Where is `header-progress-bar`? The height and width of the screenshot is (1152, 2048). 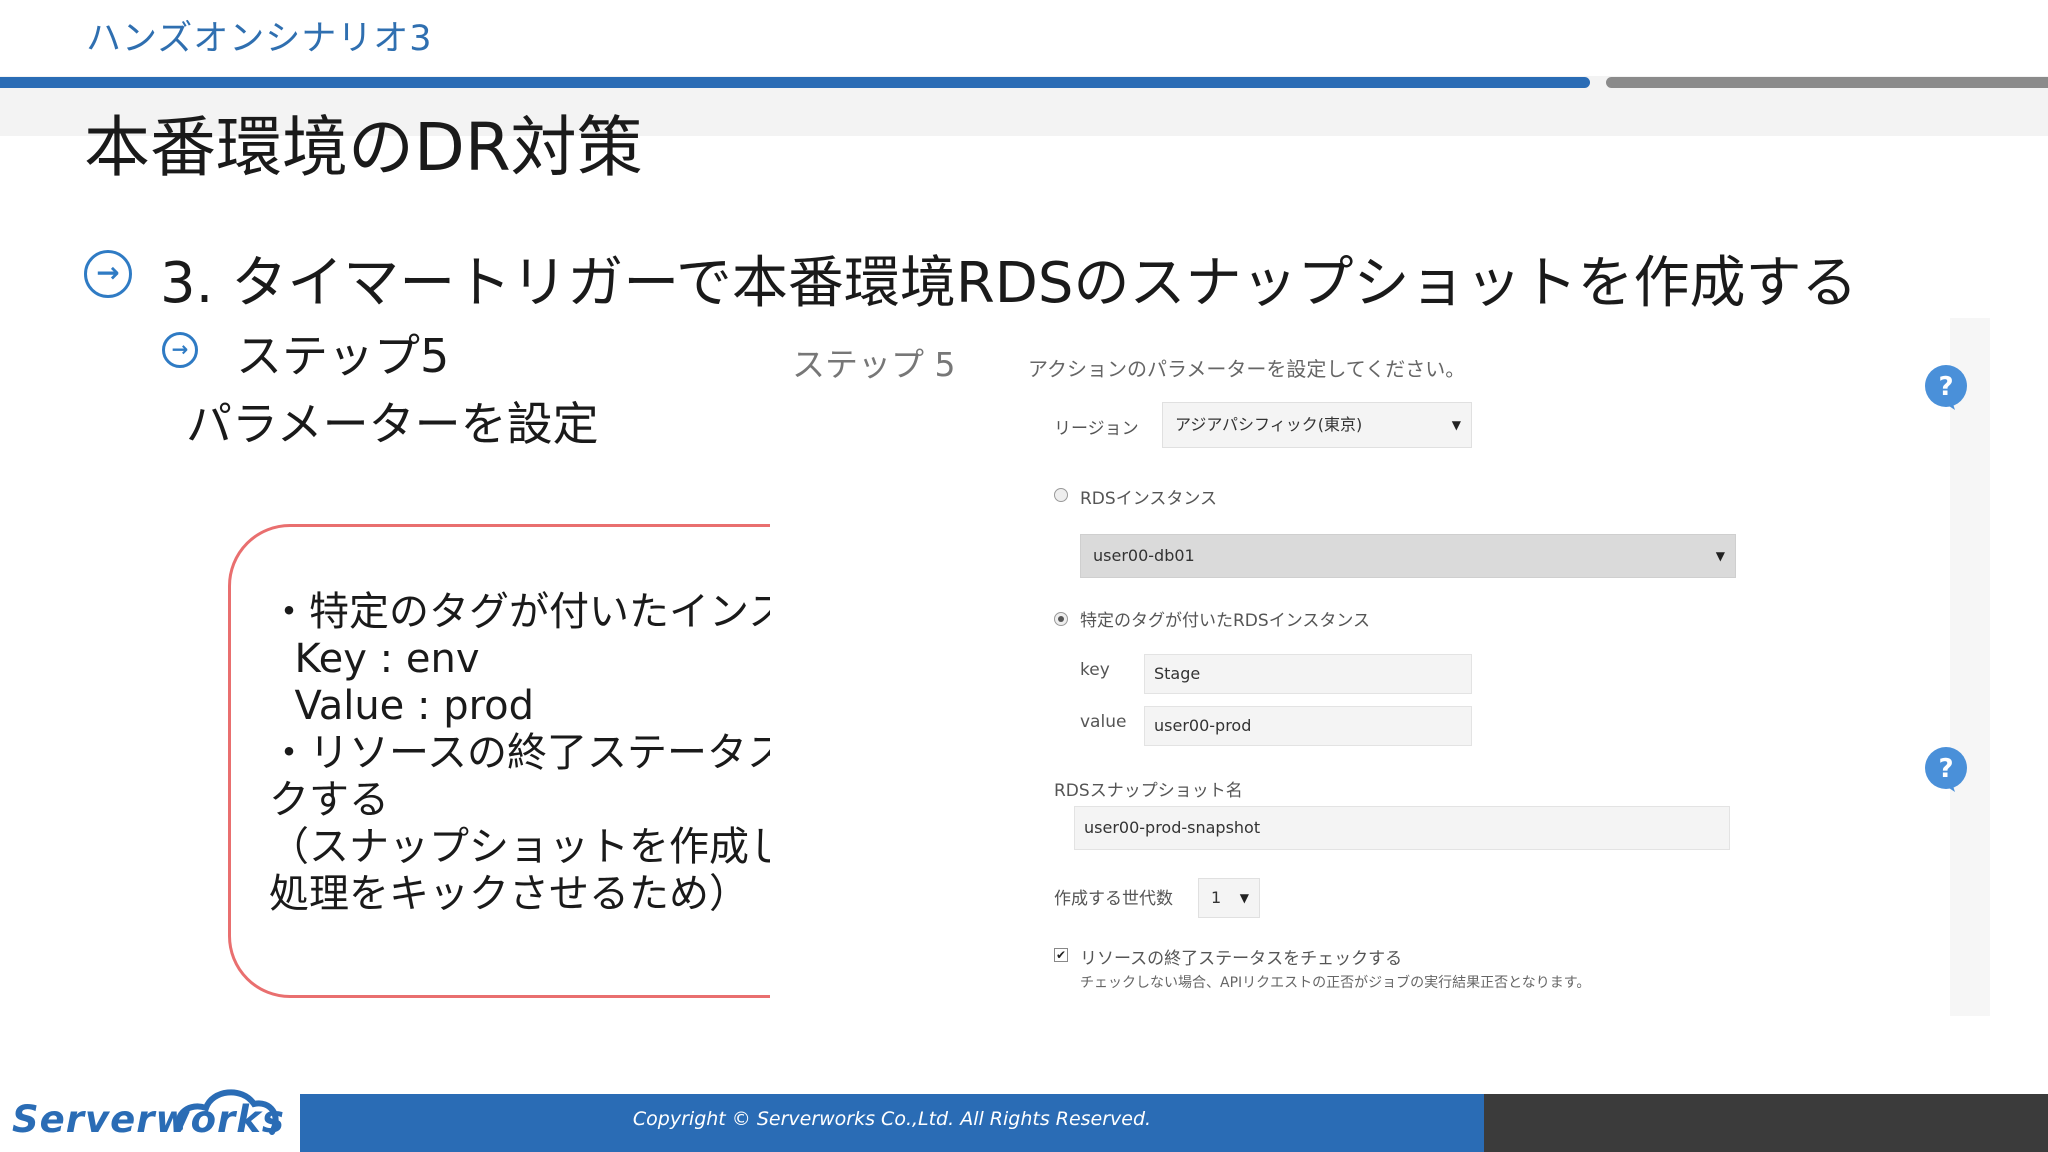 header-progress-bar is located at coordinates (795, 82).